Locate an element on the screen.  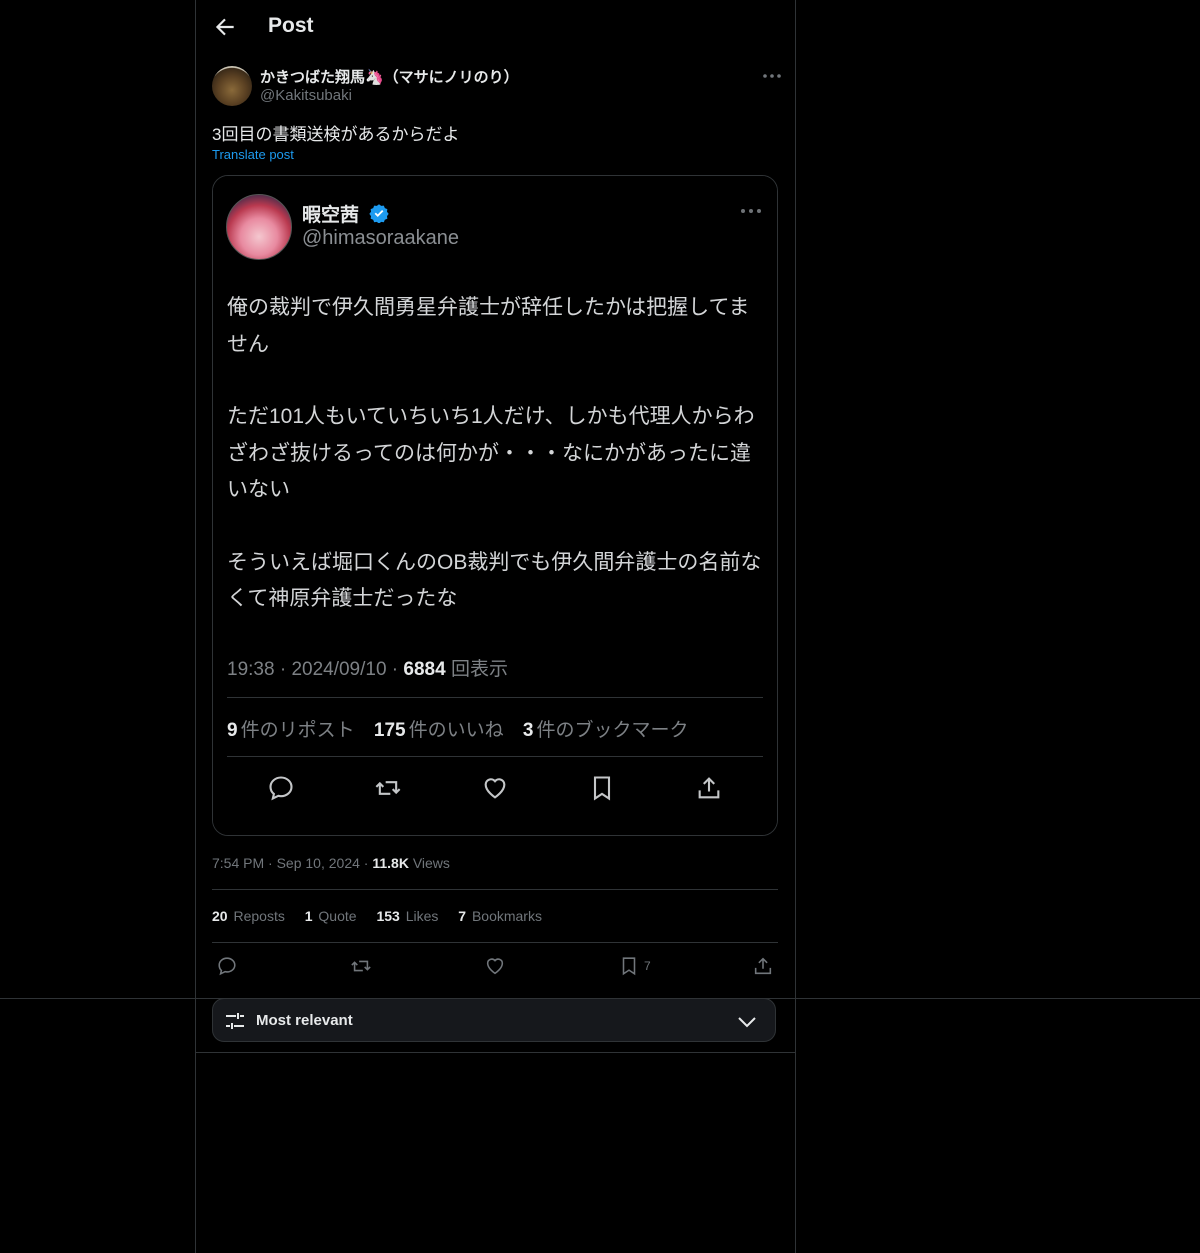
sliders-icon is located at coordinates (235, 1021).